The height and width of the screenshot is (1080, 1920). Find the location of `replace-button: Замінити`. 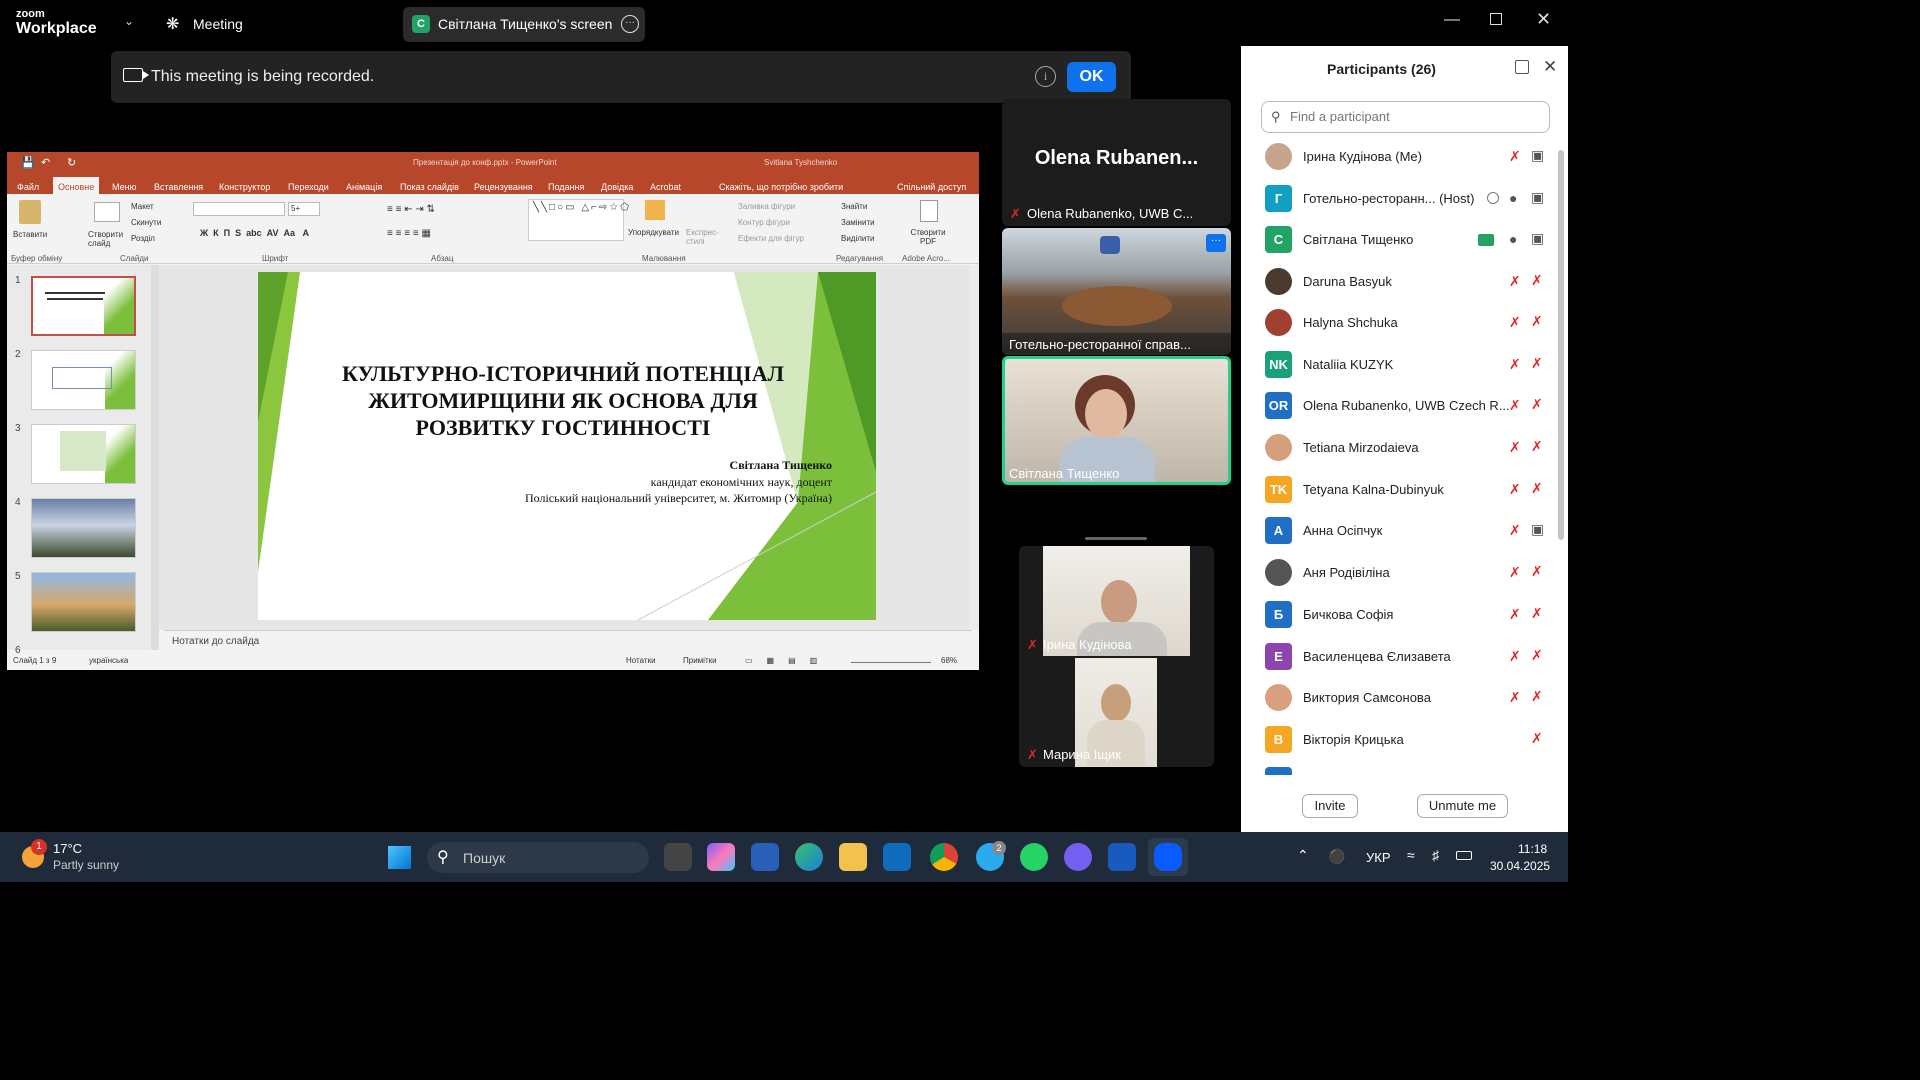

replace-button: Замінити is located at coordinates (858, 222).